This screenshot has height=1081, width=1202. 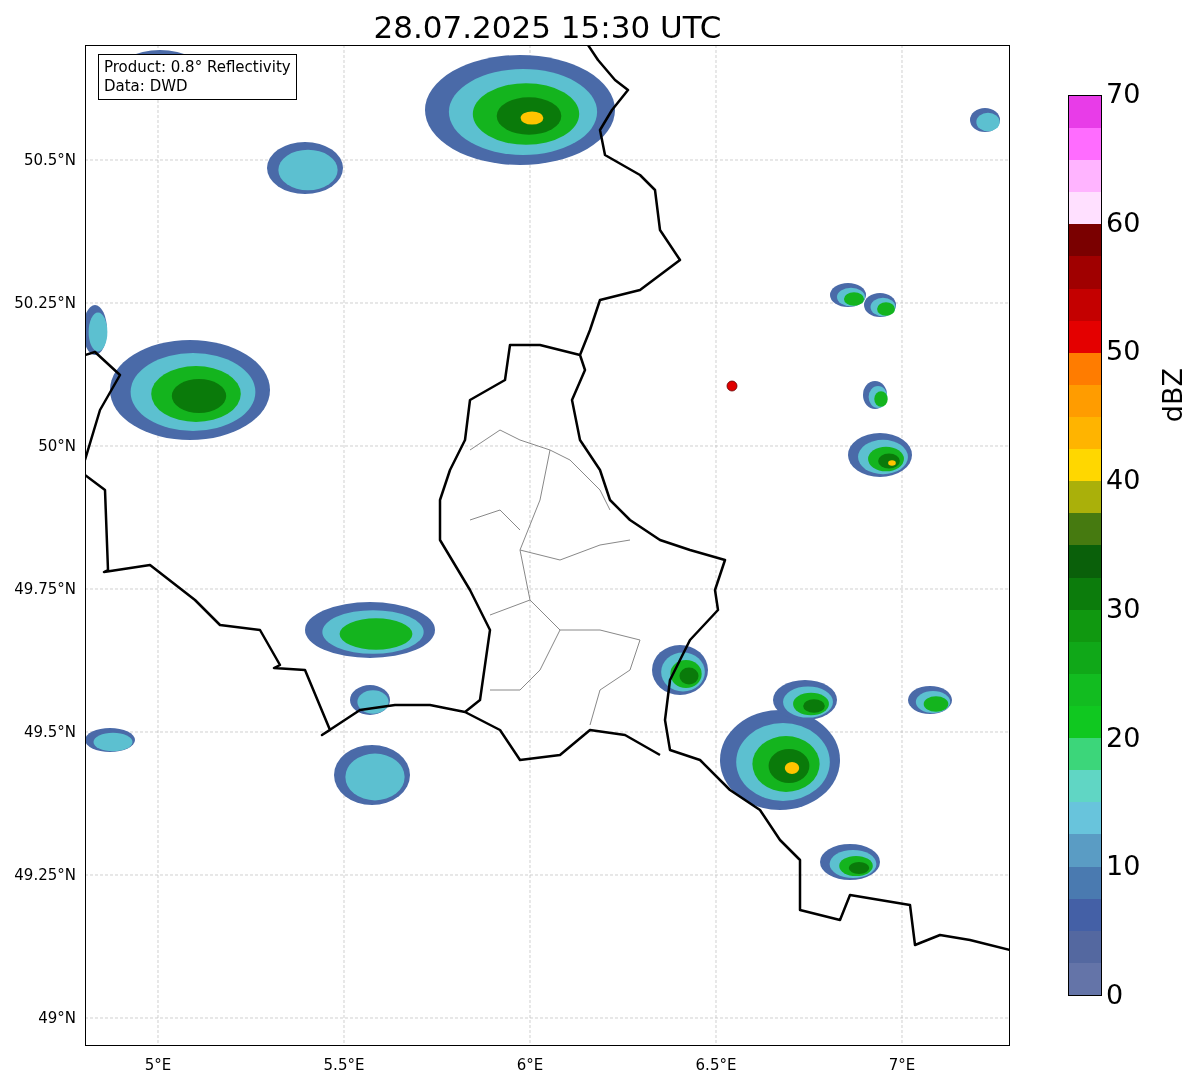 I want to click on legend-text: Product: 0.8° Reflectivity, so click(x=197, y=67).